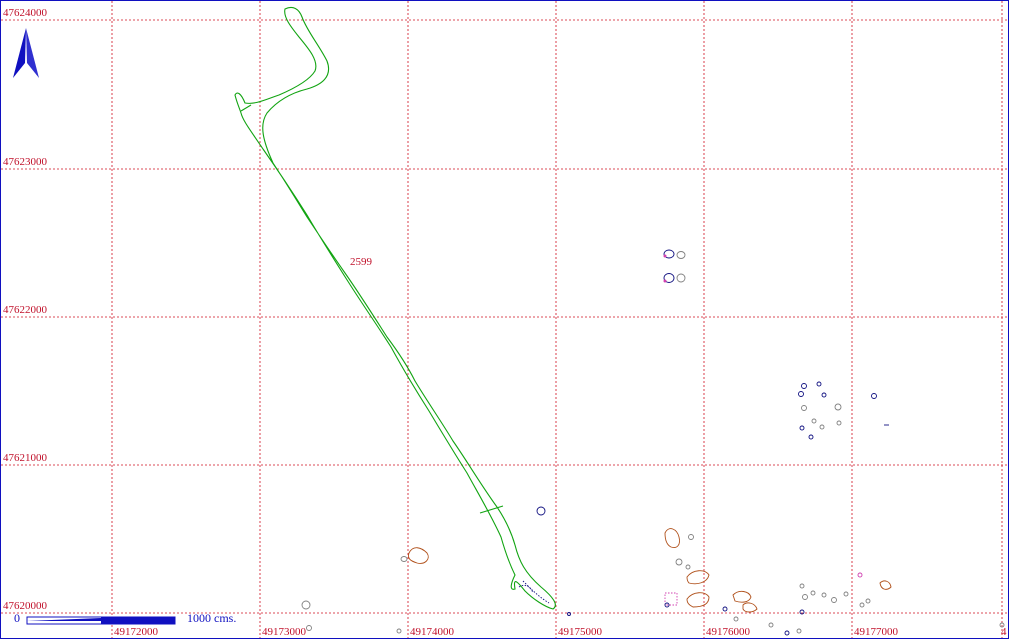 The width and height of the screenshot is (1009, 639). What do you see at coordinates (211, 618) in the screenshot?
I see `scale-end-label: 1000 cms.` at bounding box center [211, 618].